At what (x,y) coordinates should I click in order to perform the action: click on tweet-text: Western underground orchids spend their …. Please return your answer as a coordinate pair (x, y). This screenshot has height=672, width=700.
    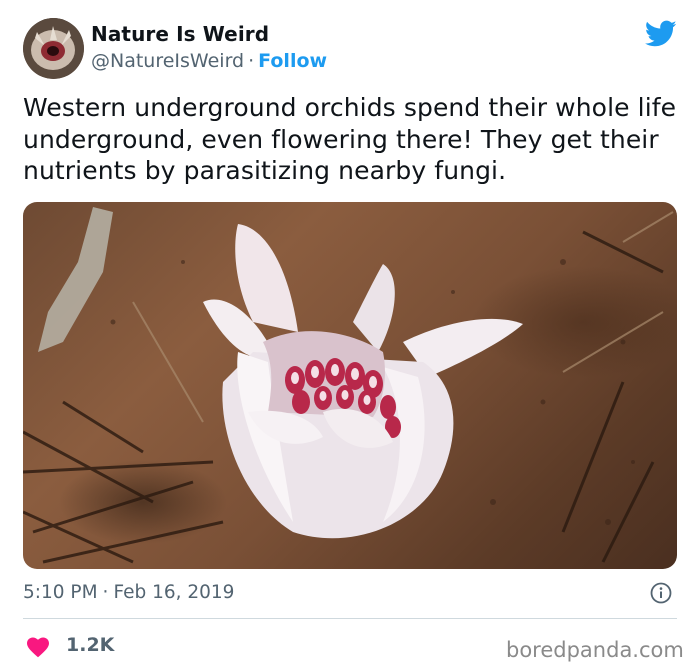
    Looking at the image, I should click on (350, 139).